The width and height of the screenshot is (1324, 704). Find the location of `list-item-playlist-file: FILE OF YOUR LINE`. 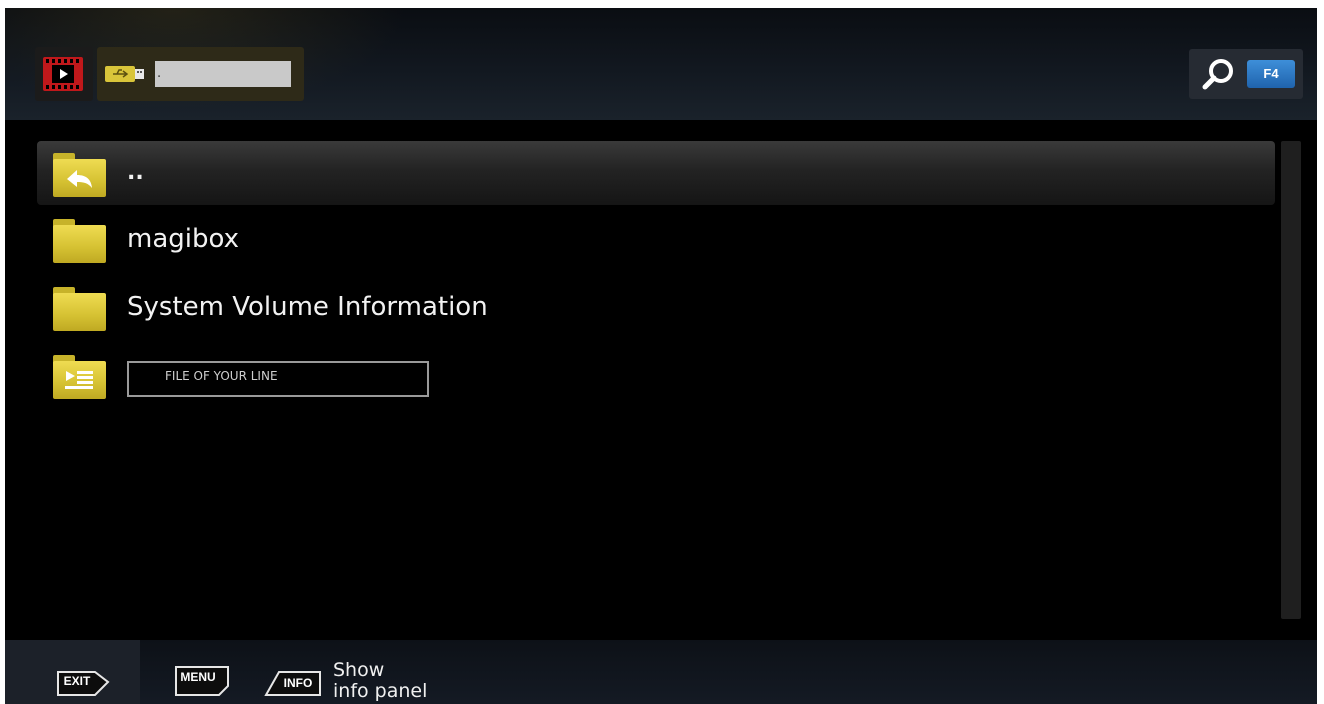

list-item-playlist-file: FILE OF YOUR LINE is located at coordinates (656, 379).